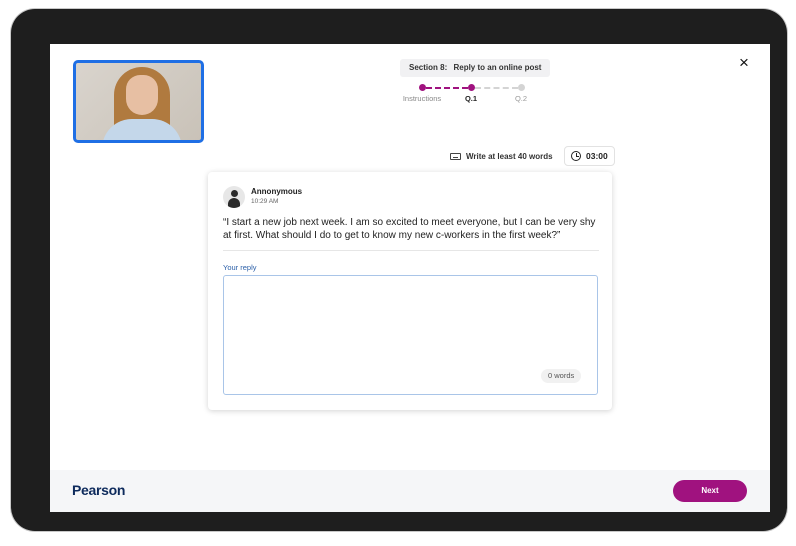 This screenshot has height=546, width=796. I want to click on post-divider, so click(411, 250).